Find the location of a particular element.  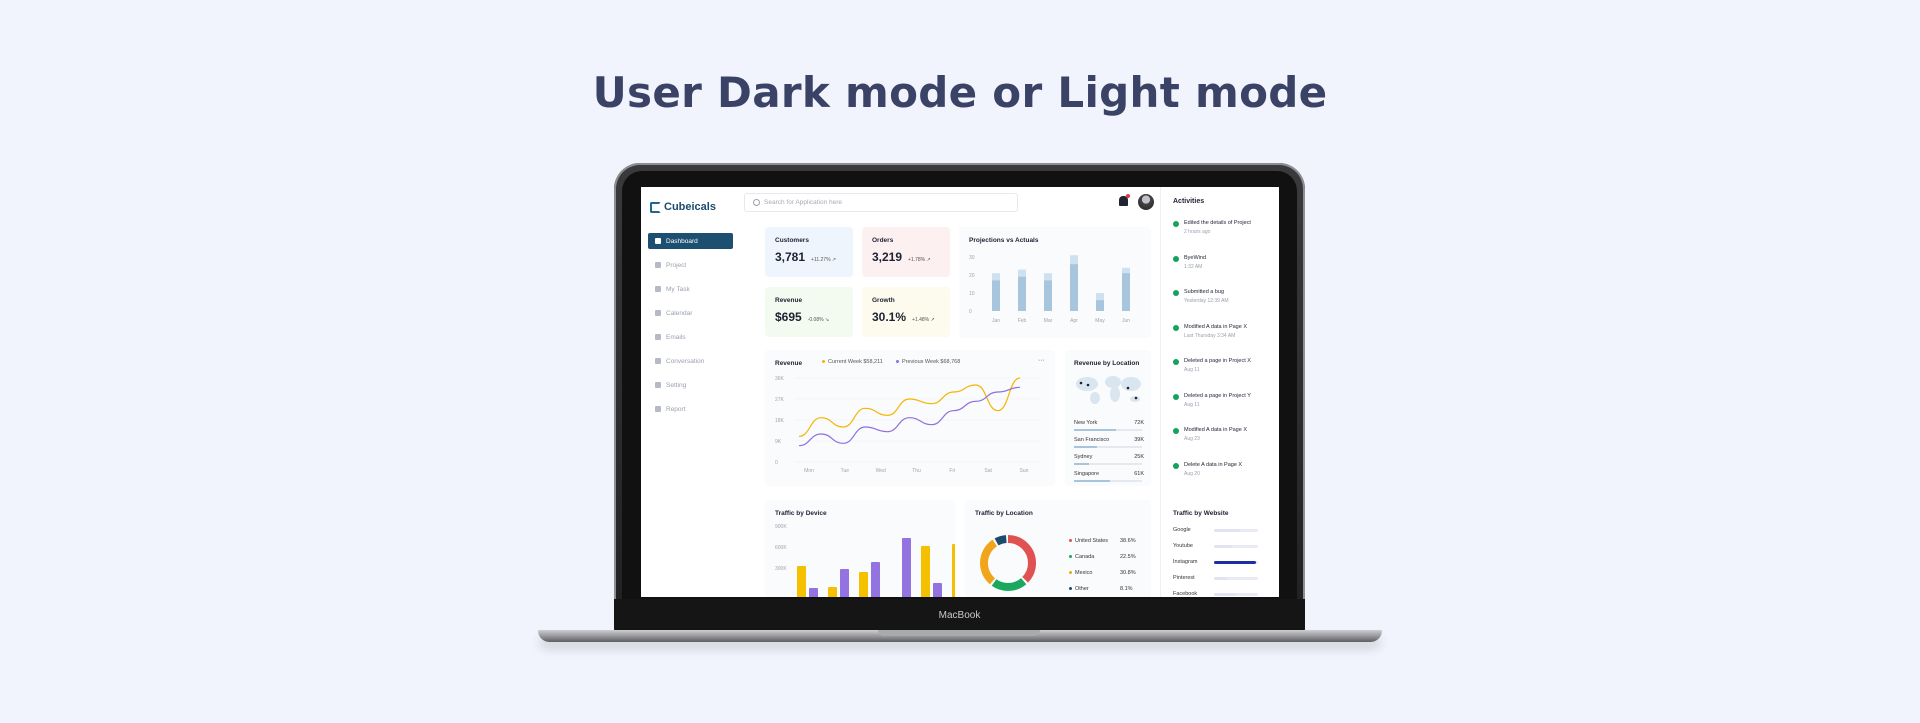

x-tick-label: Wed is located at coordinates (881, 471).